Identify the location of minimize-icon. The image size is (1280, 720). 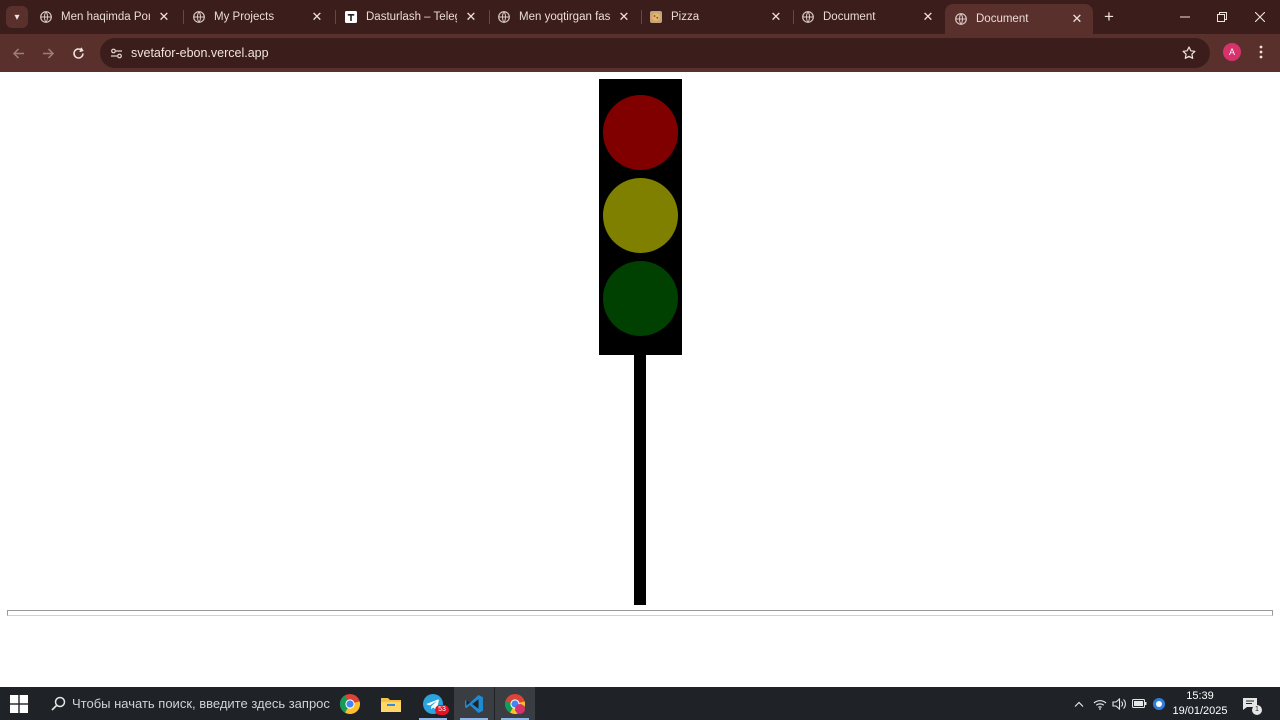
(1185, 17).